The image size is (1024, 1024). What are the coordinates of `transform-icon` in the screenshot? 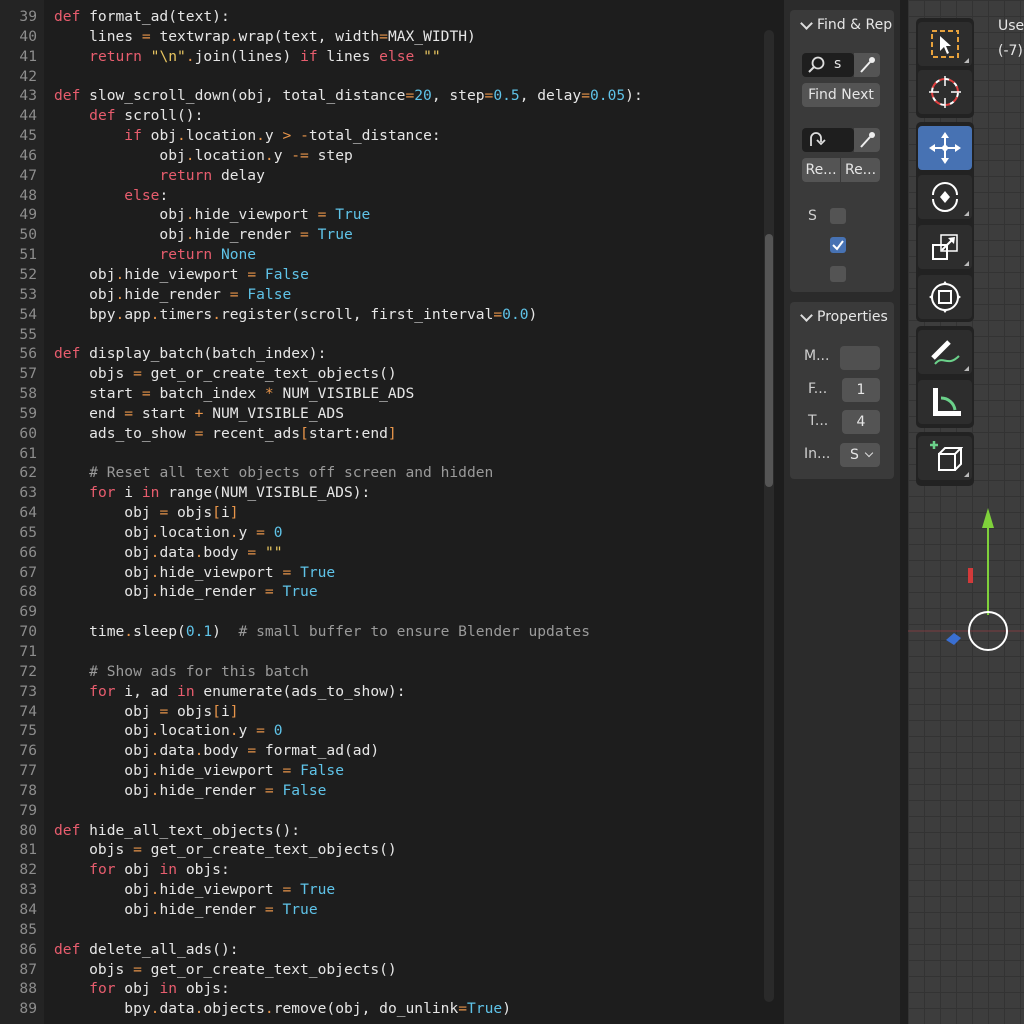 It's located at (945, 297).